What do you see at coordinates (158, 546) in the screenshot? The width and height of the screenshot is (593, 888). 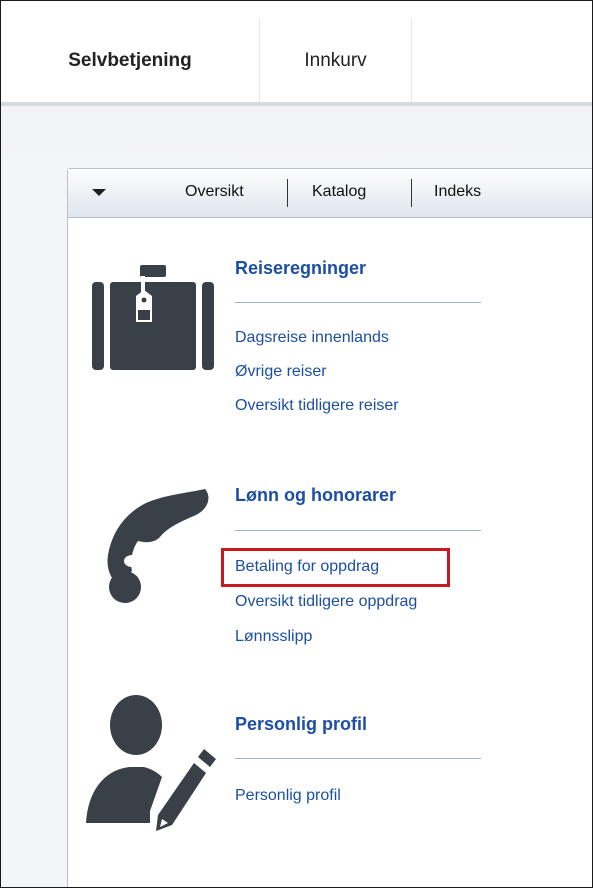 I see `hand-coin-icon` at bounding box center [158, 546].